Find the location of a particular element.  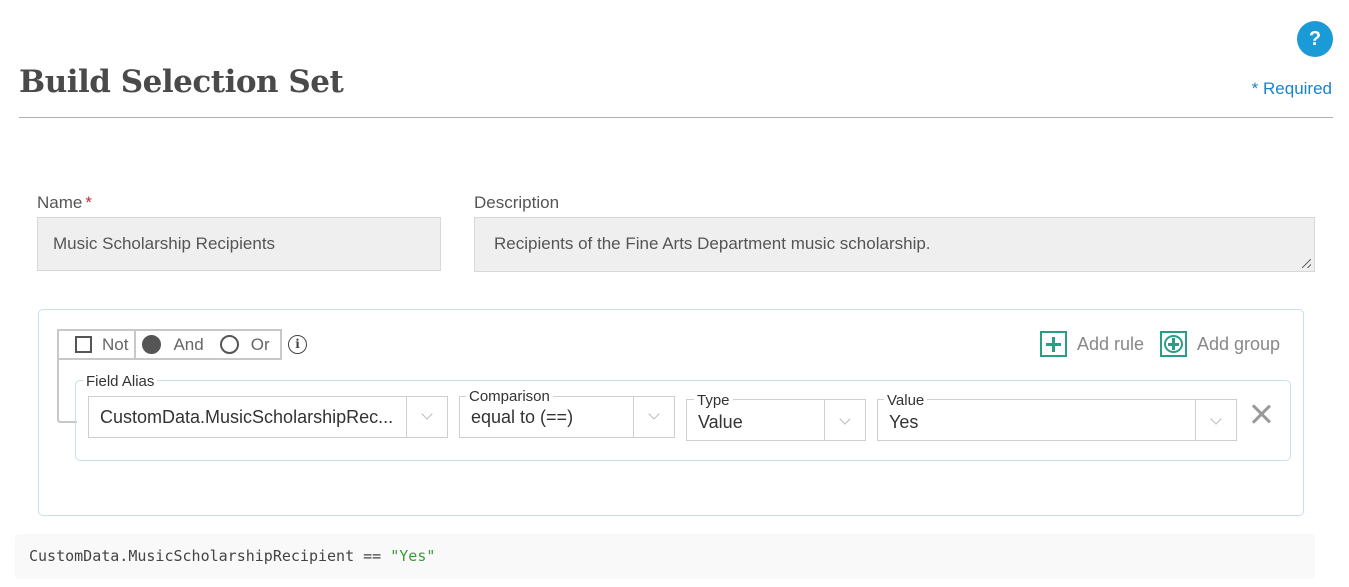

type-value: Value is located at coordinates (720, 422).